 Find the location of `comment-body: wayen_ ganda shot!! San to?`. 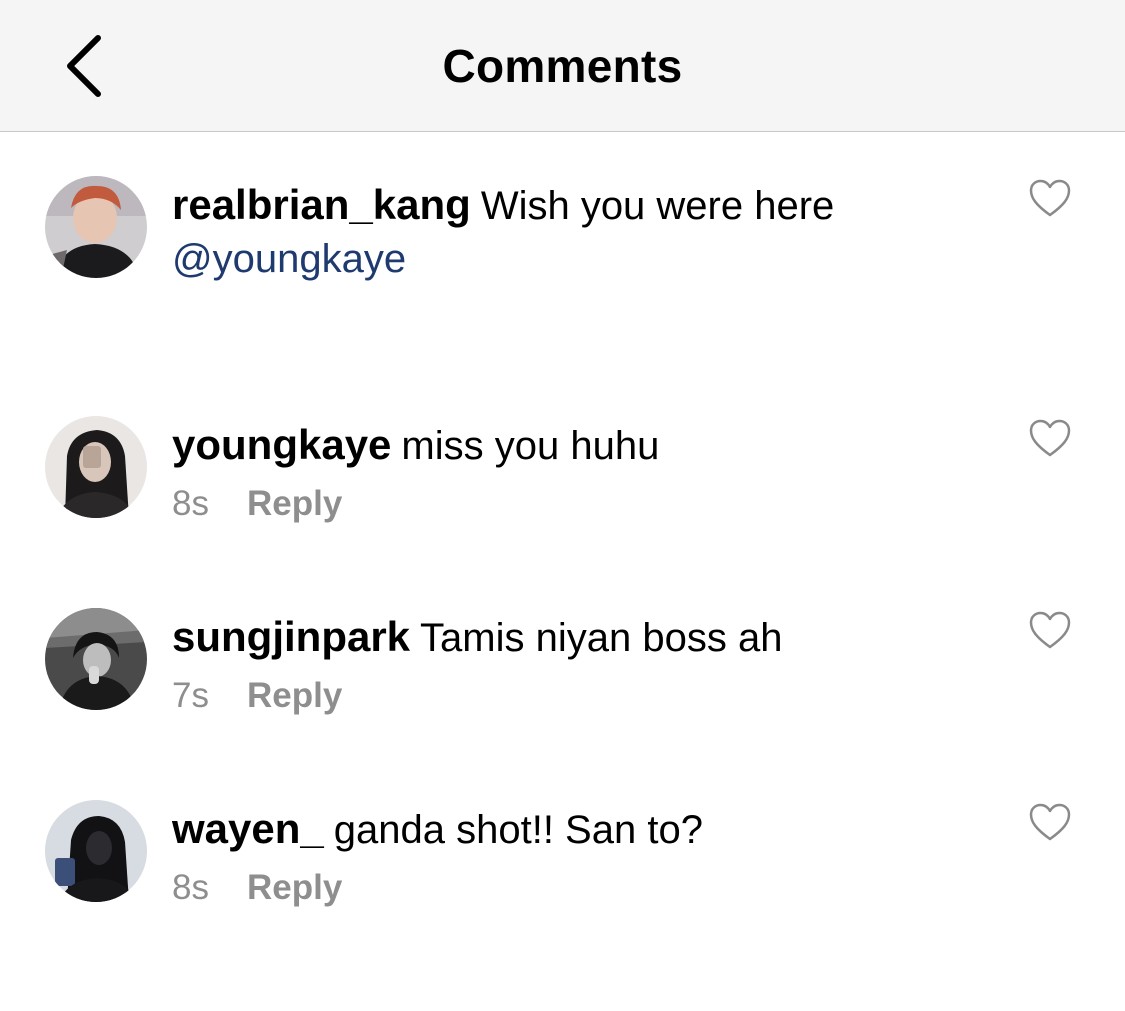

comment-body: wayen_ ganda shot!! San to? is located at coordinates (577, 829).